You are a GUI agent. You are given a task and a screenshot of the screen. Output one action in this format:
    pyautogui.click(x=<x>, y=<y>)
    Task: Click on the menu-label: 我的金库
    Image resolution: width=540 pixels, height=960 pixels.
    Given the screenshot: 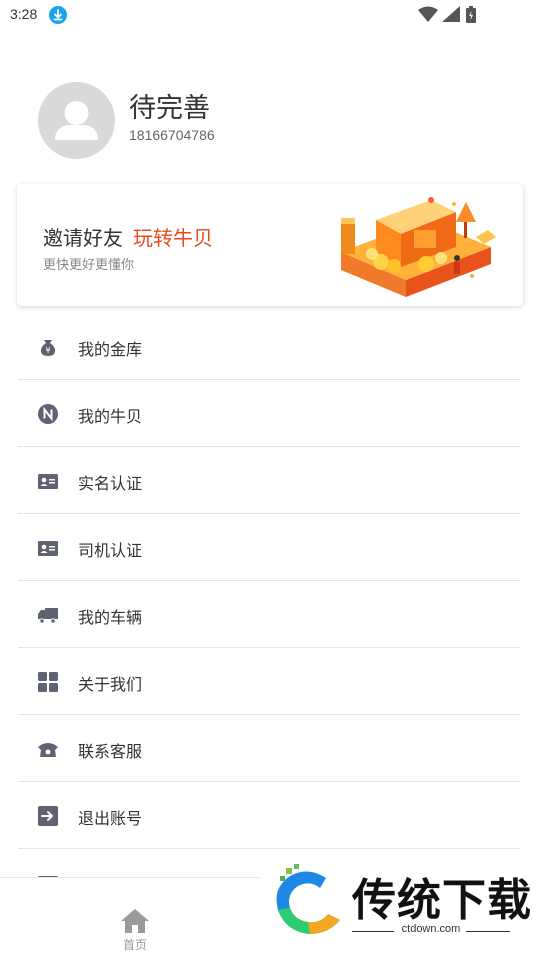 What is the action you would take?
    pyautogui.click(x=110, y=349)
    